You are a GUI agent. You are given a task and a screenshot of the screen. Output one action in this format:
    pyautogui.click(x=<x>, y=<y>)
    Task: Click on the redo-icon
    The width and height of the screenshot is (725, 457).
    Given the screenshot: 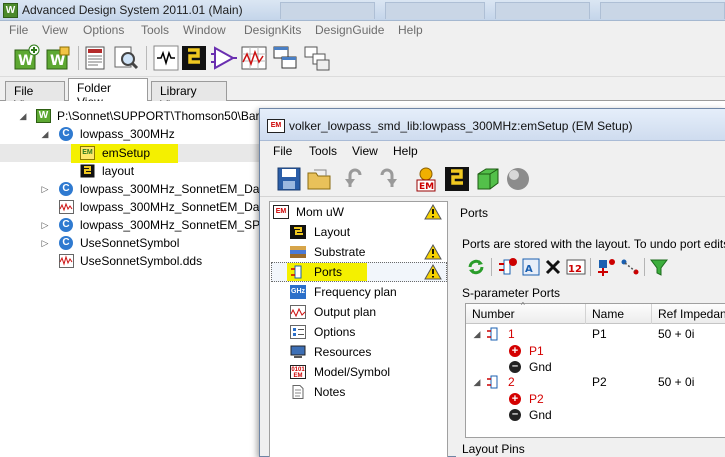 What is the action you would take?
    pyautogui.click(x=386, y=179)
    